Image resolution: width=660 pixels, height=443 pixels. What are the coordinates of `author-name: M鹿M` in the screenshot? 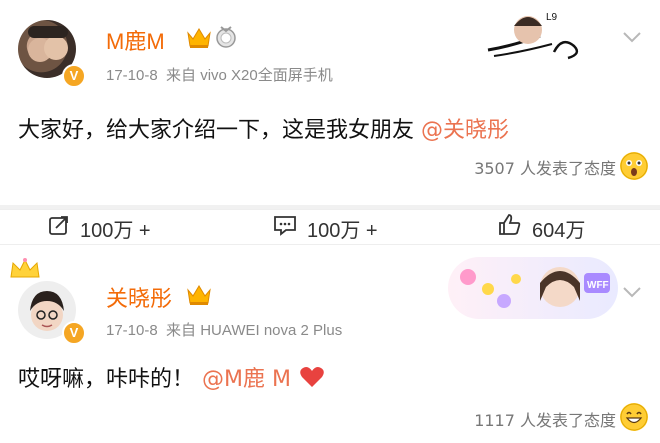 It's located at (135, 40).